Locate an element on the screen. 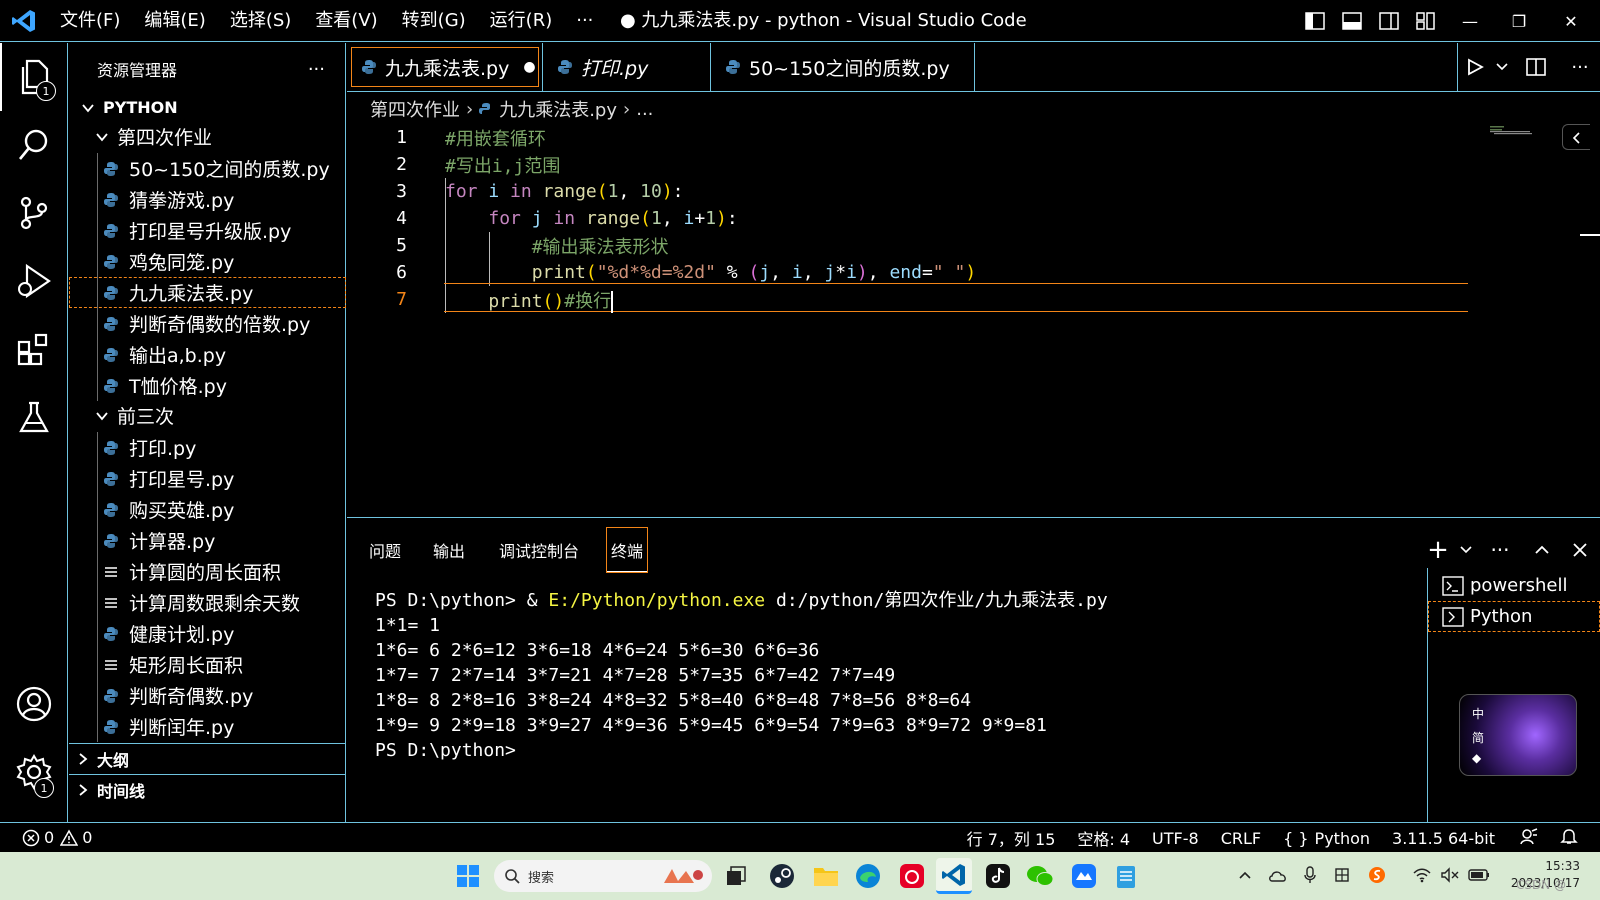 The image size is (1600, 900). task-view-icon is located at coordinates (736, 876).